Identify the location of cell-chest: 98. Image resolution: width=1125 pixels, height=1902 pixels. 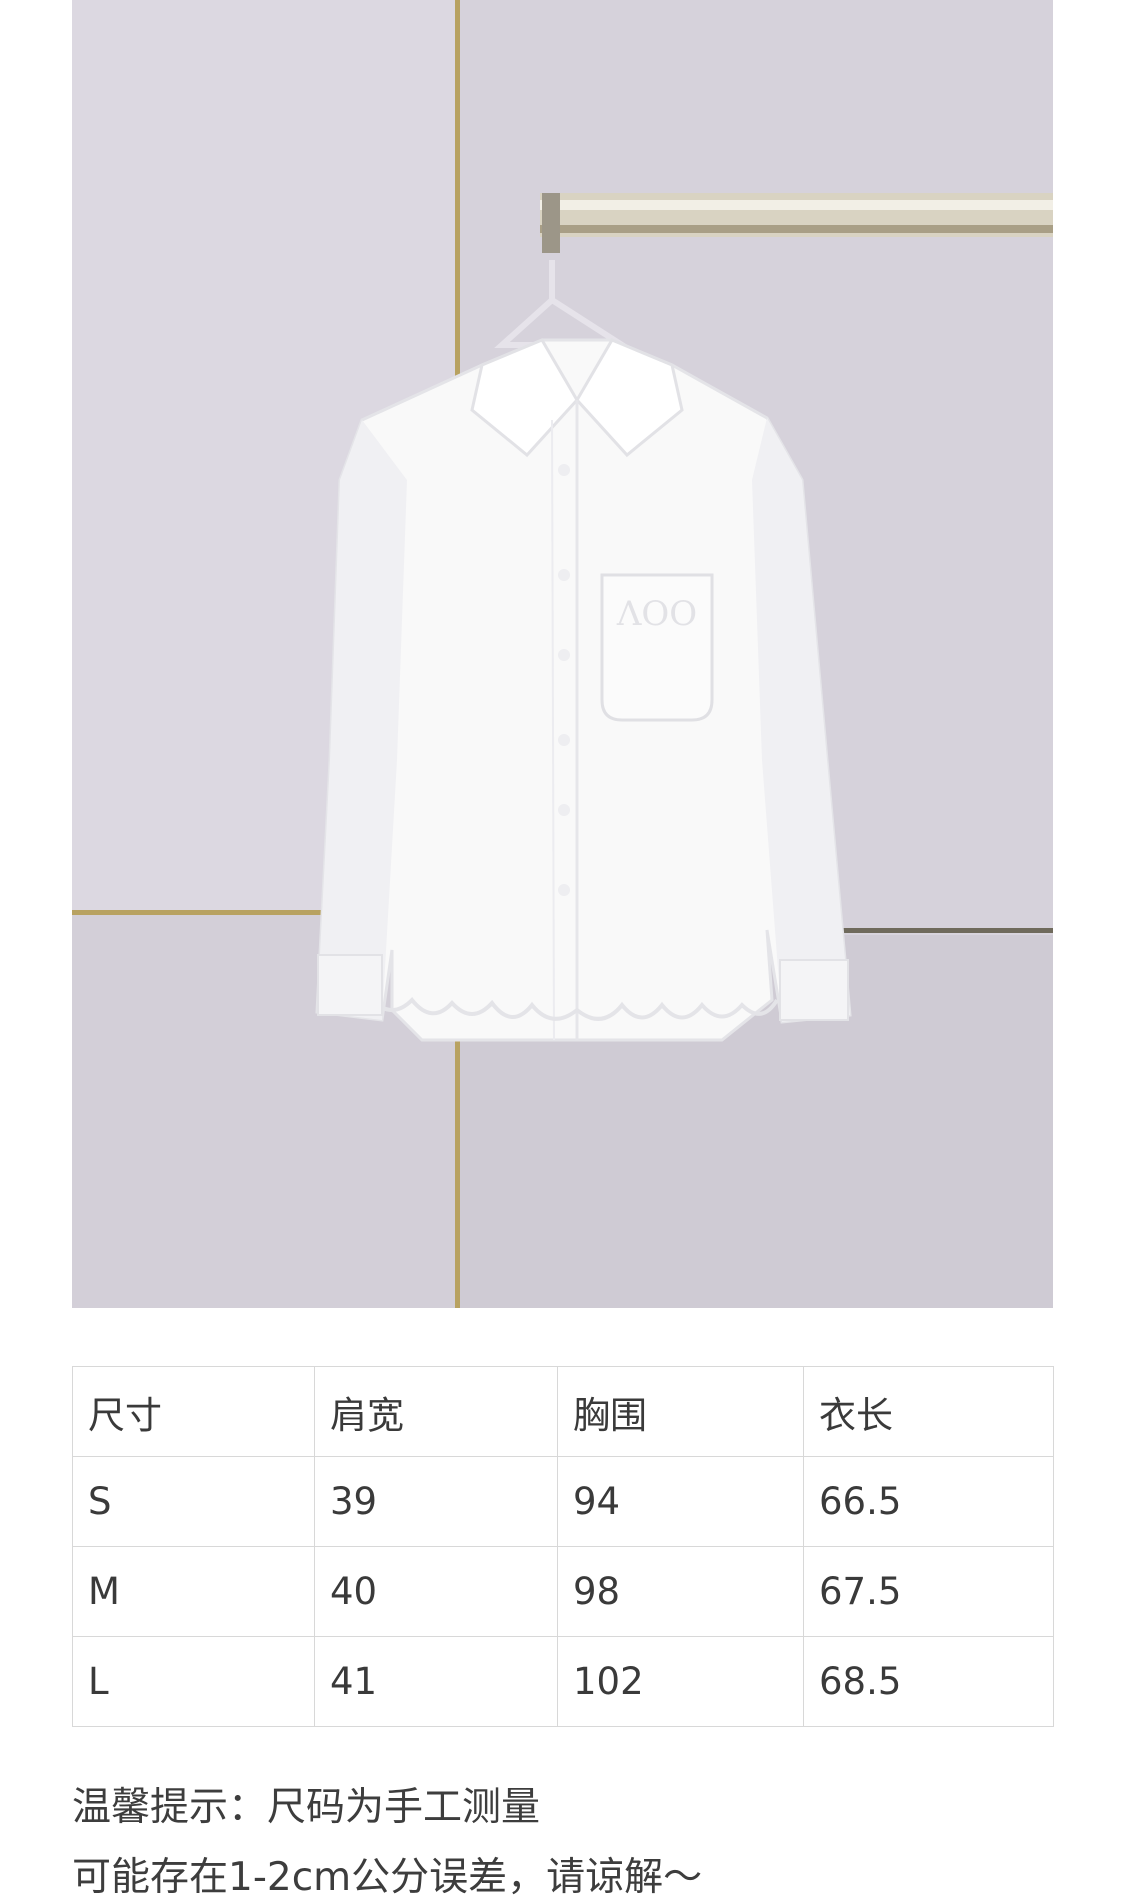
(680, 1591).